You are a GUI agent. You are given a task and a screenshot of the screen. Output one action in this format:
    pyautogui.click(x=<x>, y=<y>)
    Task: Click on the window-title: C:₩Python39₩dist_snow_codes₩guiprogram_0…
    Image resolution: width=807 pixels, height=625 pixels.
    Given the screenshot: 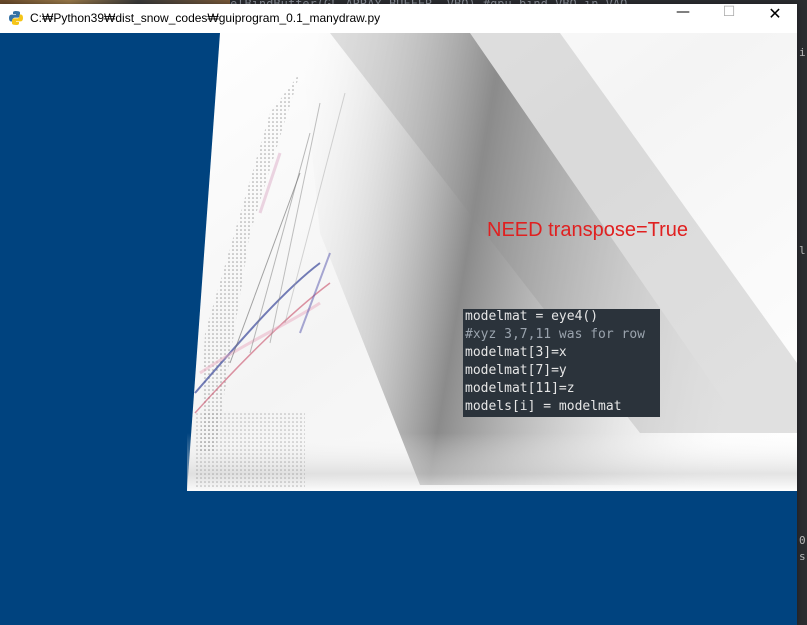 What is the action you would take?
    pyautogui.click(x=205, y=18)
    